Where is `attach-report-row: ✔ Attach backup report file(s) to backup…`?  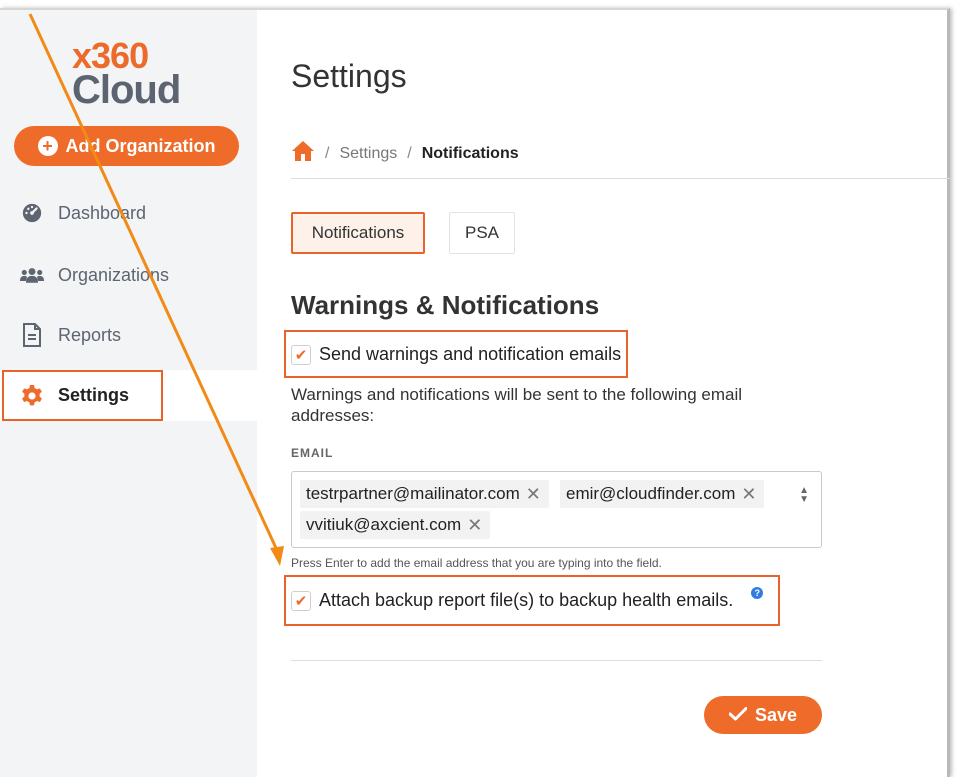 attach-report-row: ✔ Attach backup report file(s) to backup… is located at coordinates (527, 598).